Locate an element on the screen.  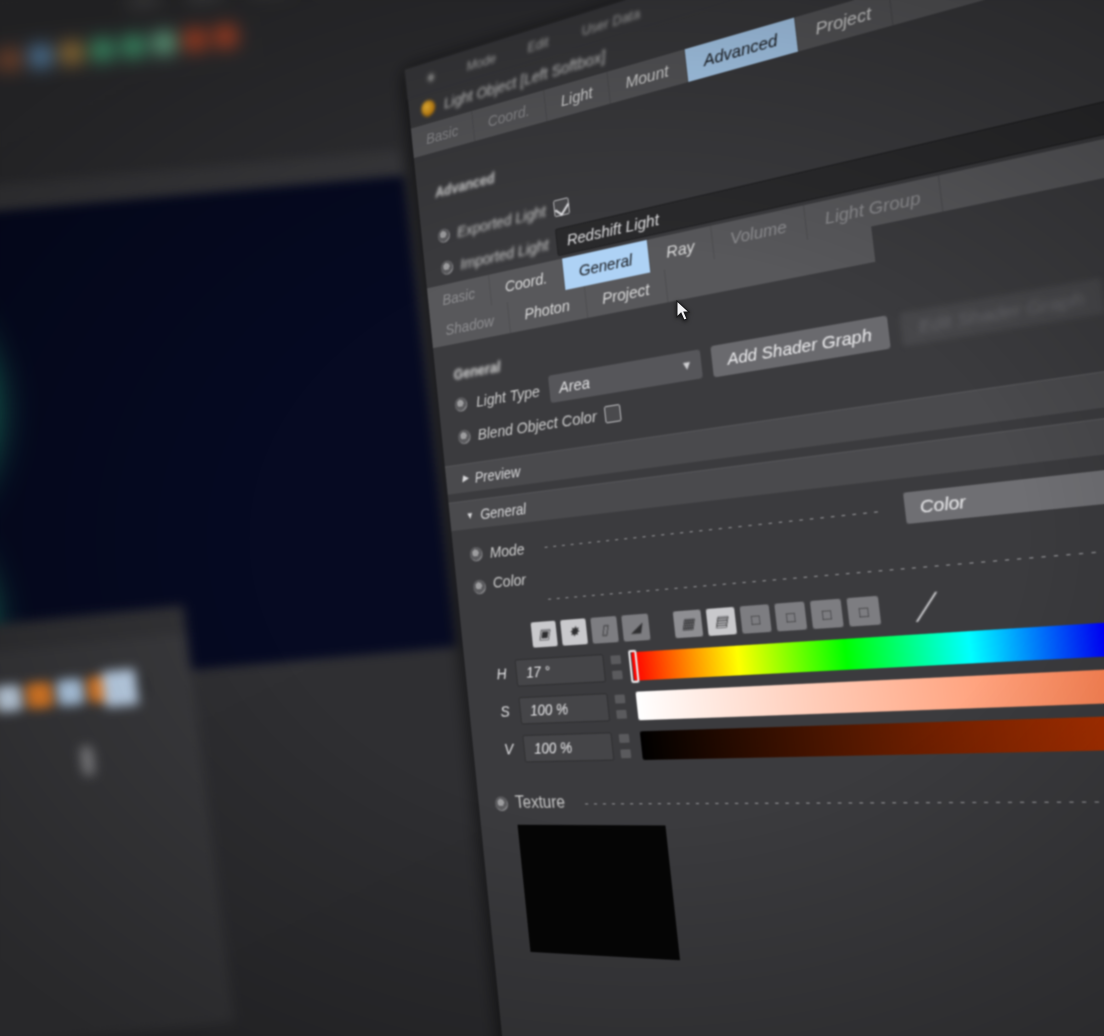
grip-icon is located at coordinates (431, 77).